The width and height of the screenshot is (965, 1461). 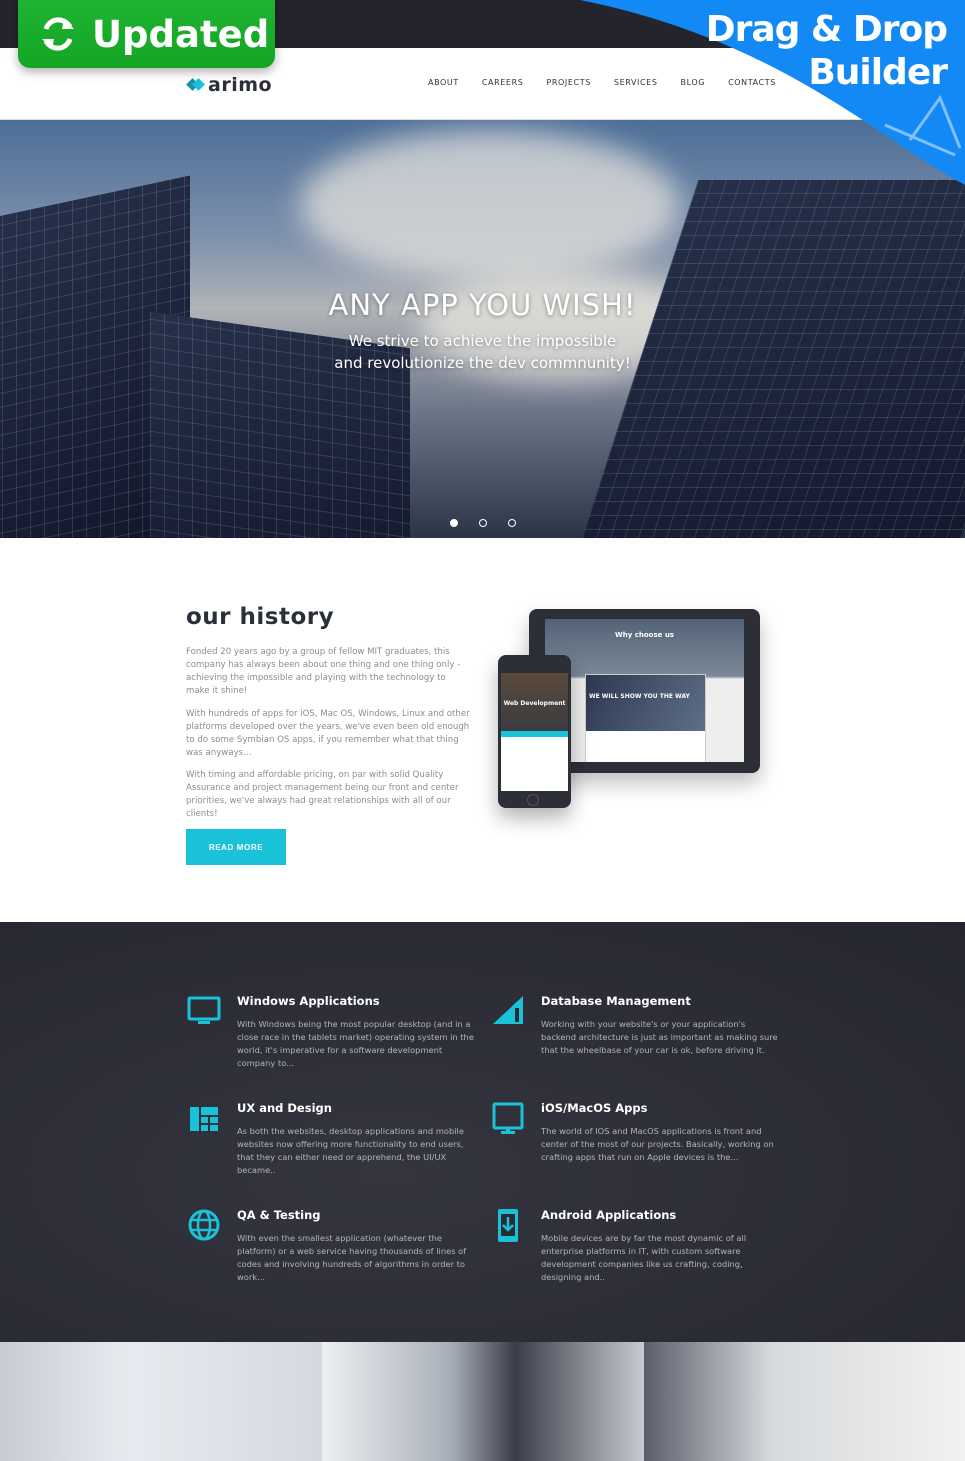 What do you see at coordinates (533, 800) in the screenshot?
I see `home-button-icon` at bounding box center [533, 800].